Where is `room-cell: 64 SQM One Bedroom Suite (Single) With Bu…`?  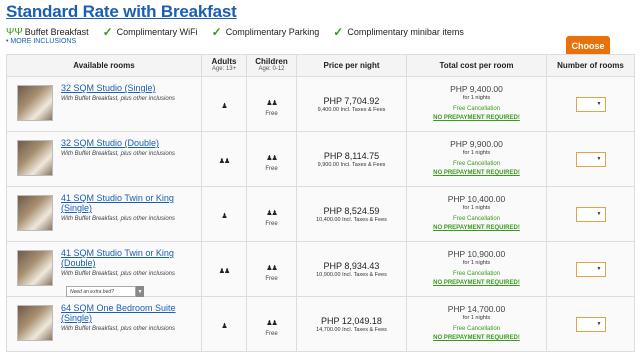 room-cell: 64 SQM One Bedroom Suite (Single) With Bu… is located at coordinates (104, 324).